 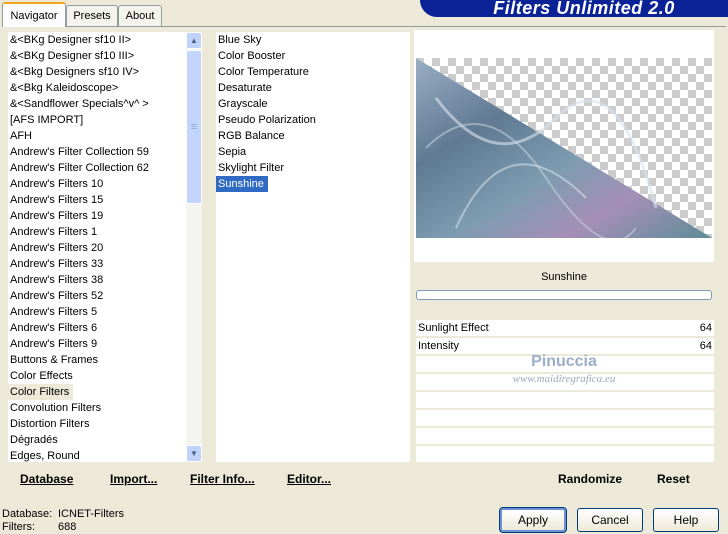 I want to click on randomize-button: Randomize, so click(x=590, y=479).